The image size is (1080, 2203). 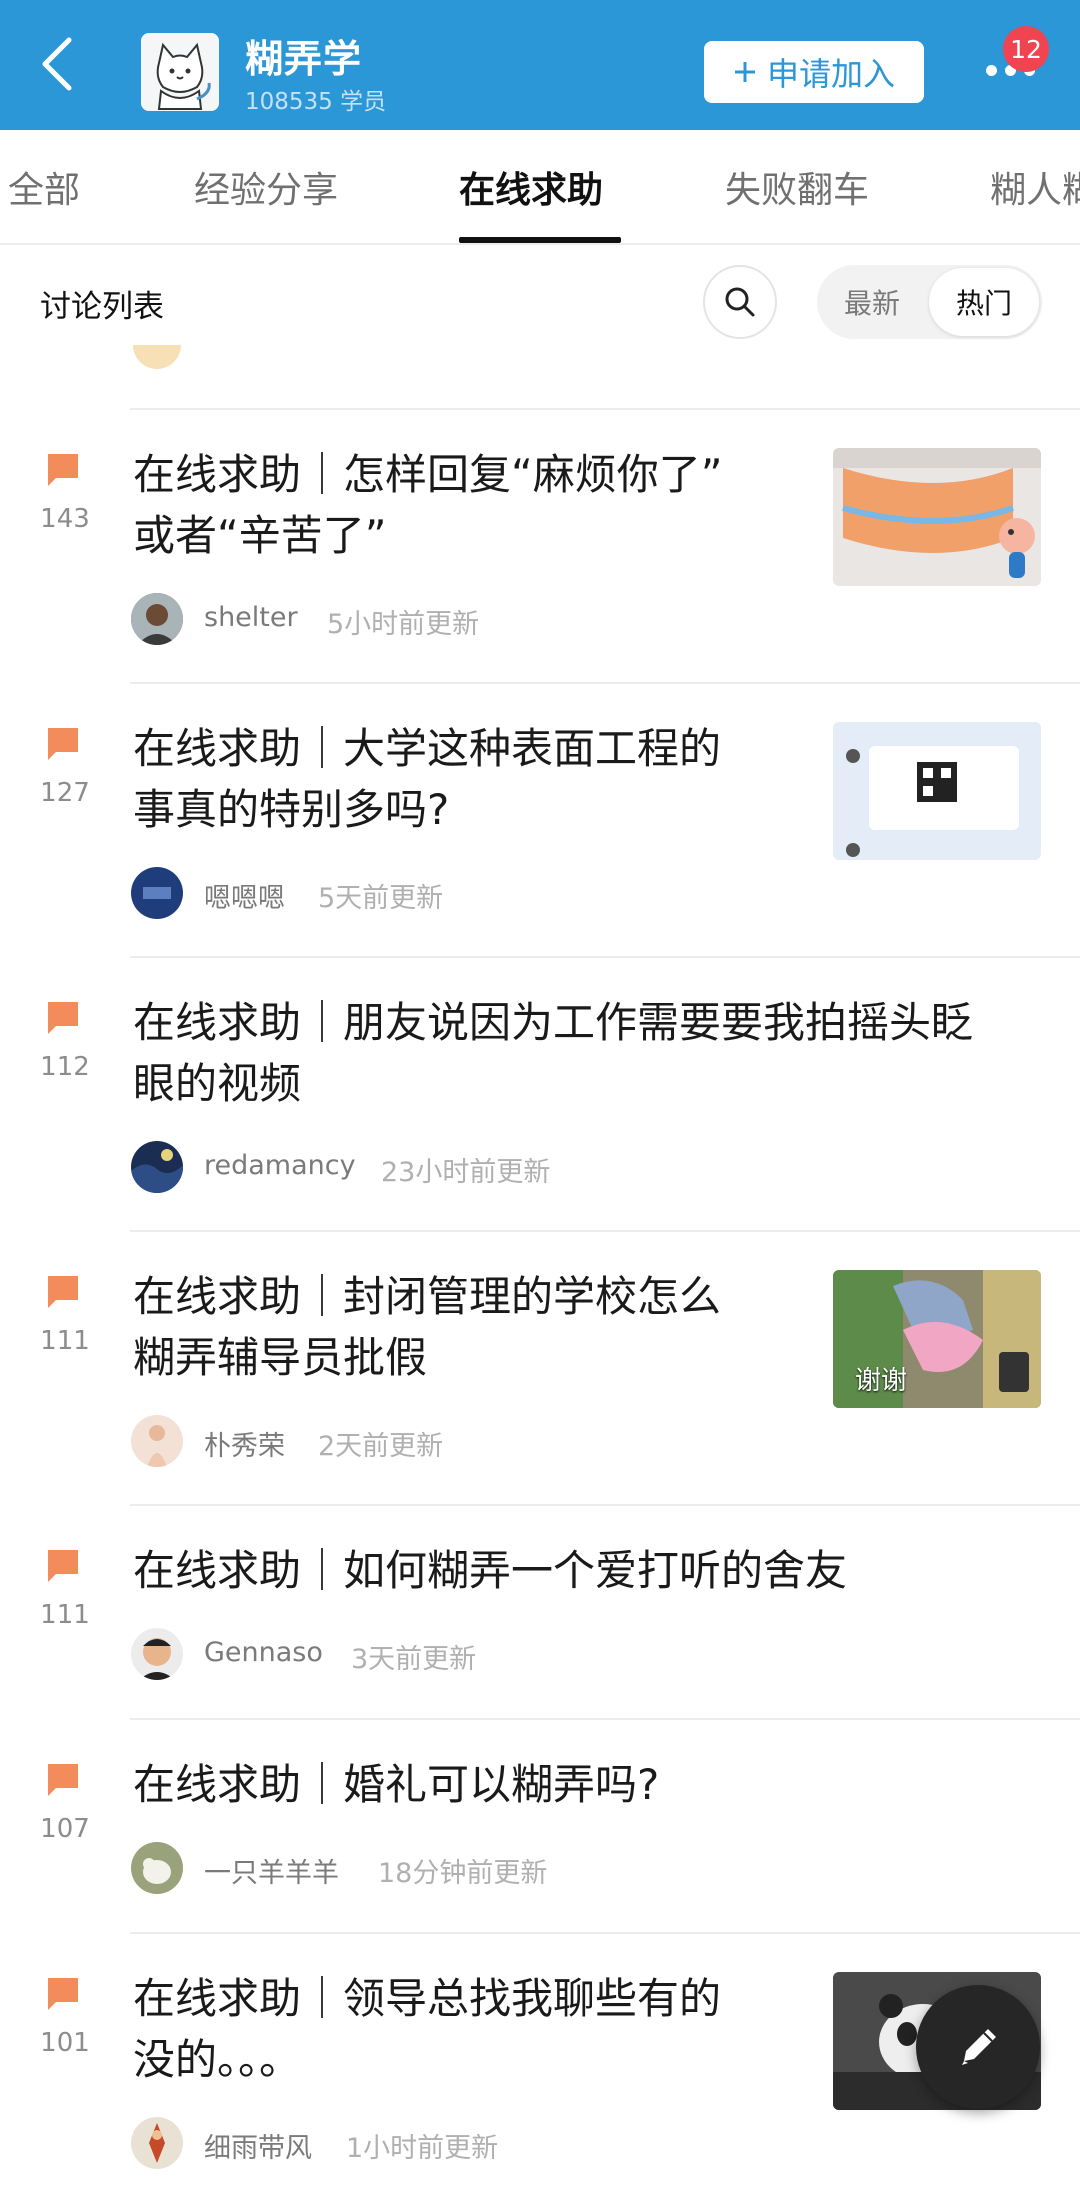 I want to click on post-title: 在线求助｜怎样回复“麻烦你了” 或者“辛苦了”, so click(x=468, y=505).